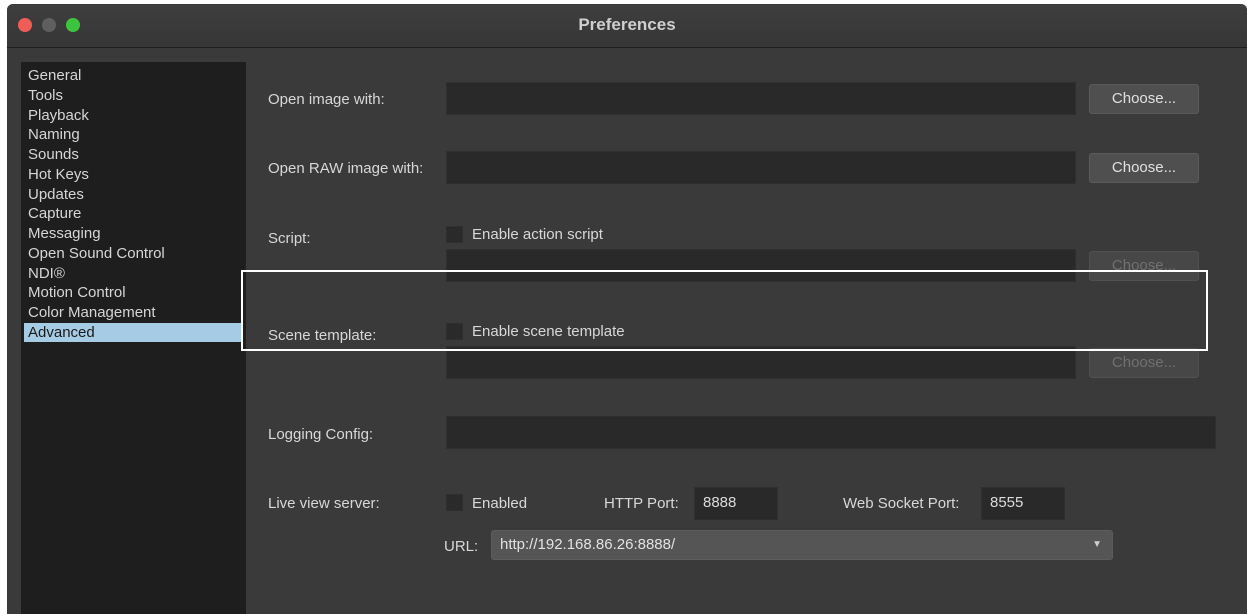  What do you see at coordinates (641, 503) in the screenshot?
I see `http-port-label: HTTP Port:` at bounding box center [641, 503].